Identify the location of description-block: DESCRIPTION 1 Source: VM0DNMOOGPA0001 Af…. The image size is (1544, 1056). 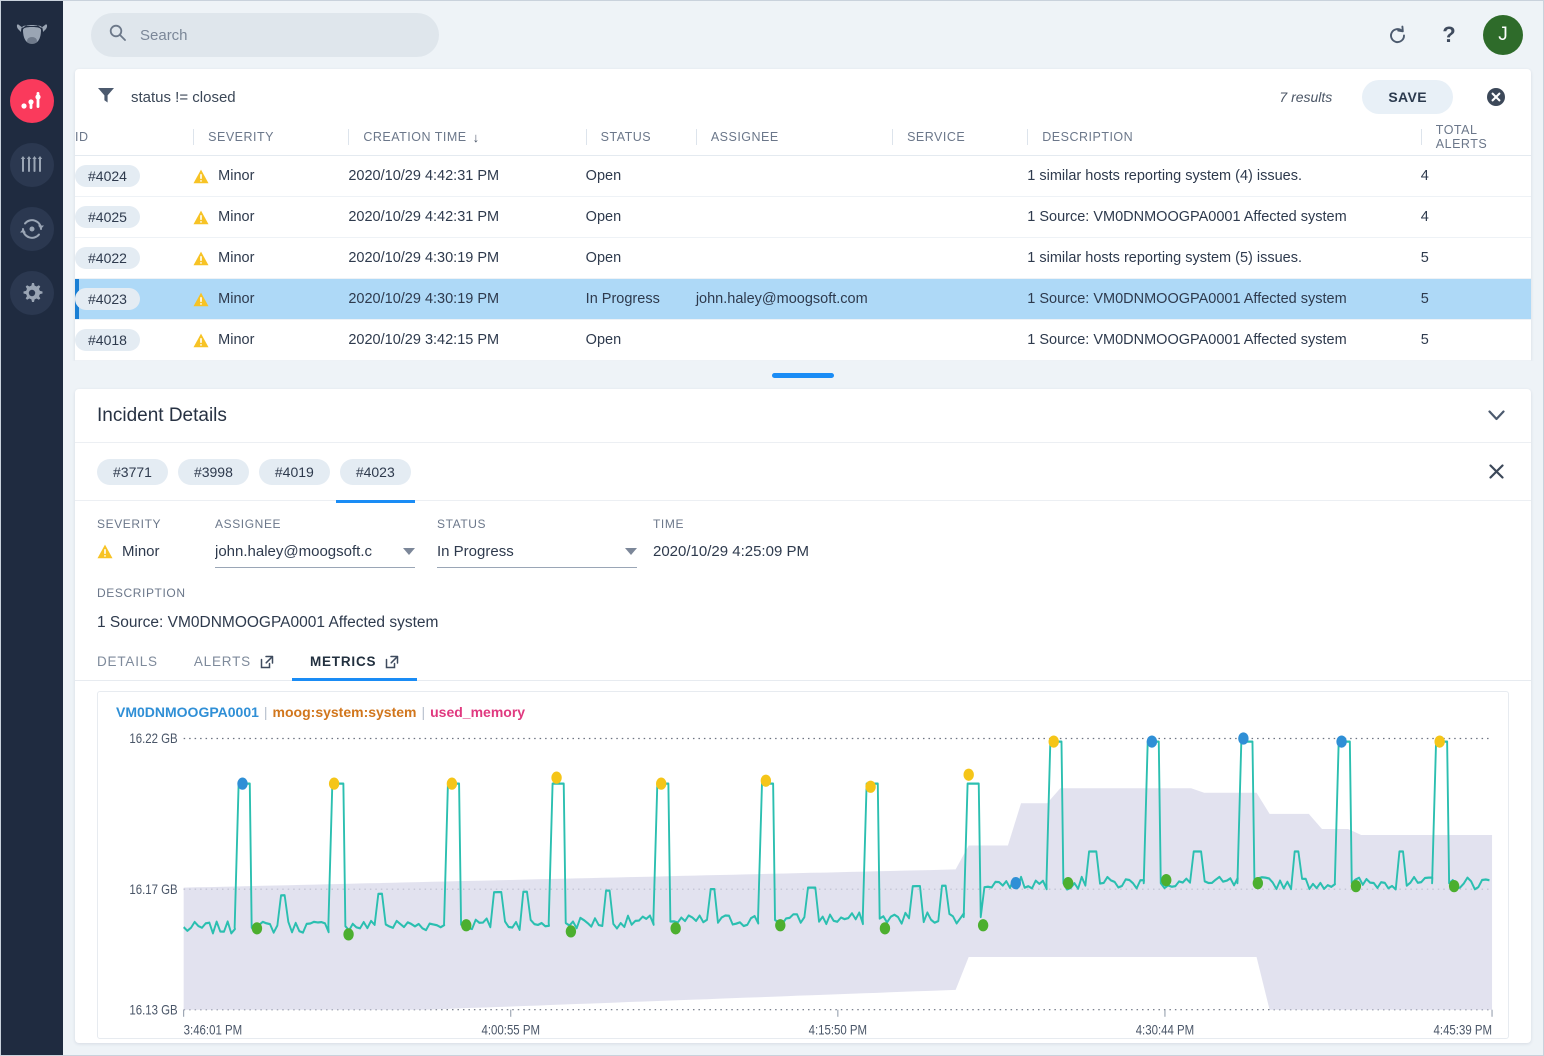
(803, 602).